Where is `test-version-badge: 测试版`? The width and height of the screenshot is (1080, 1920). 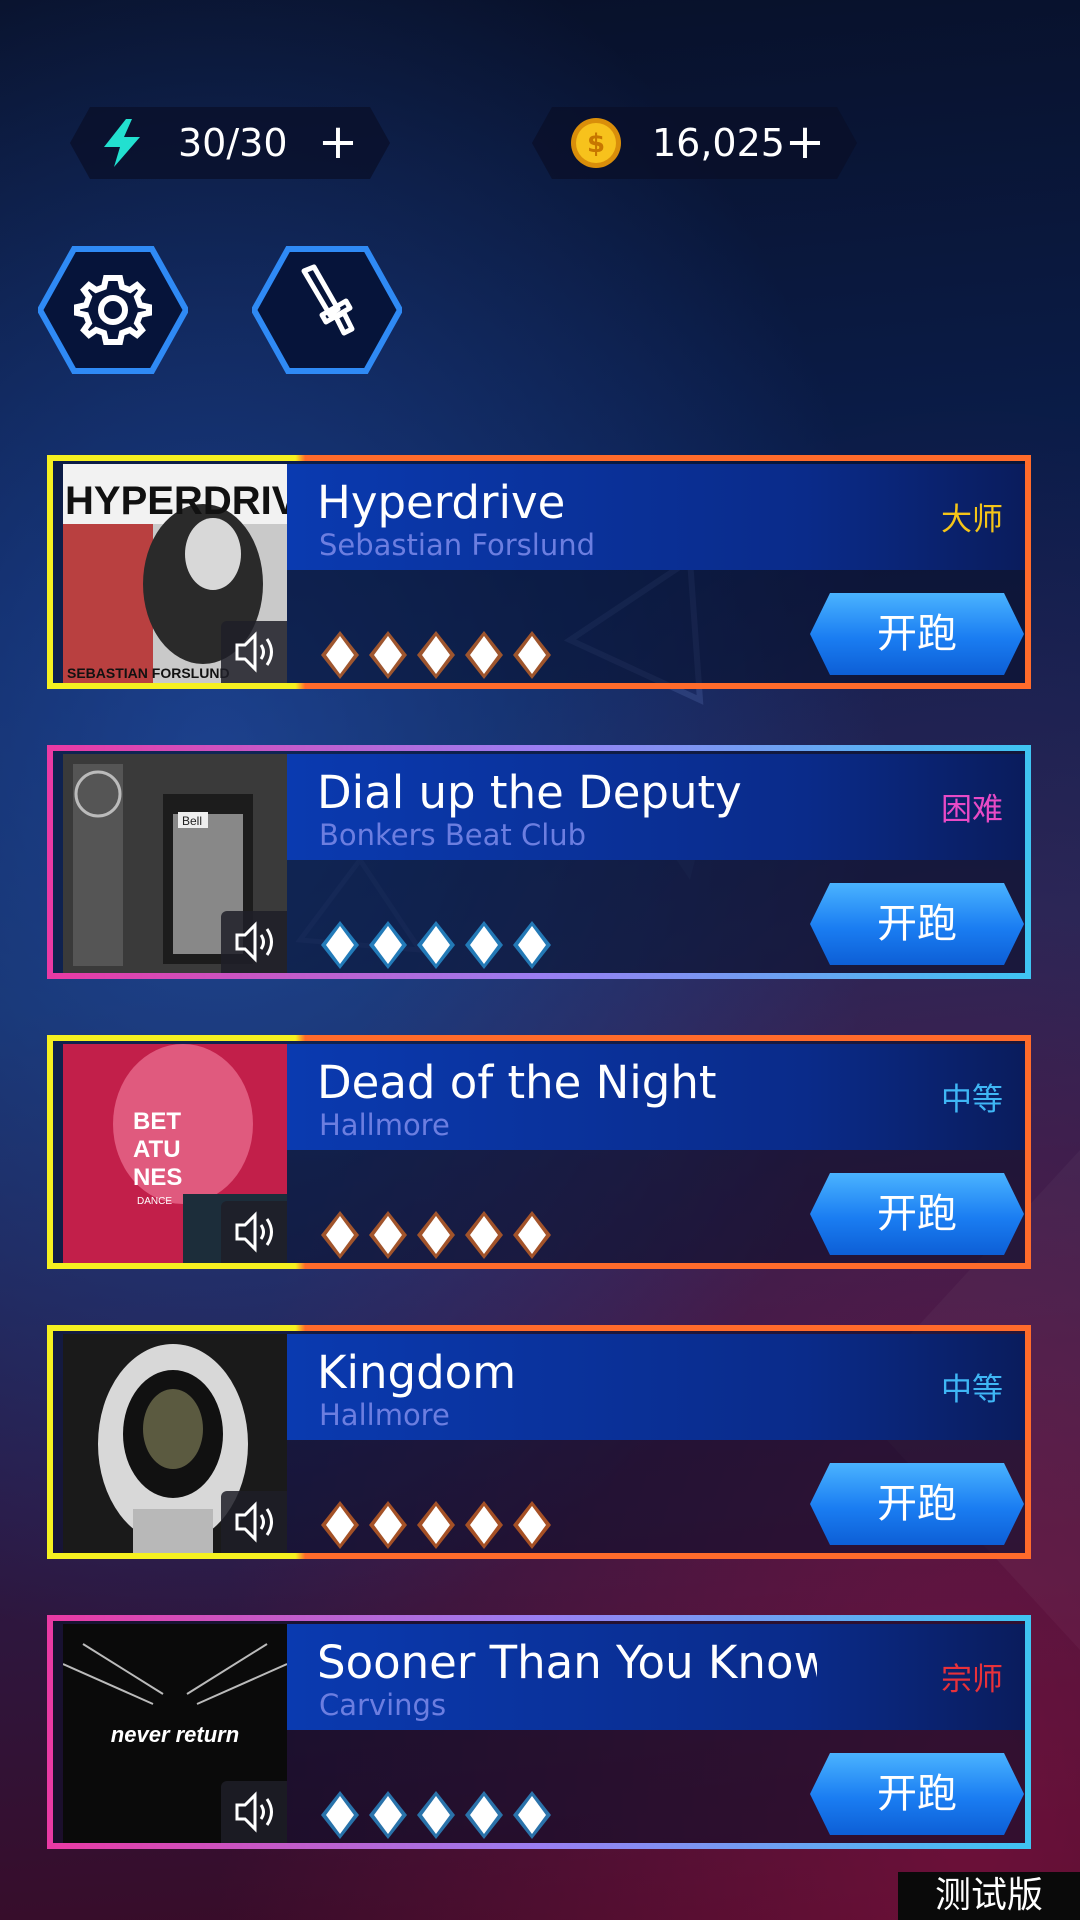 test-version-badge: 测试版 is located at coordinates (989, 1896).